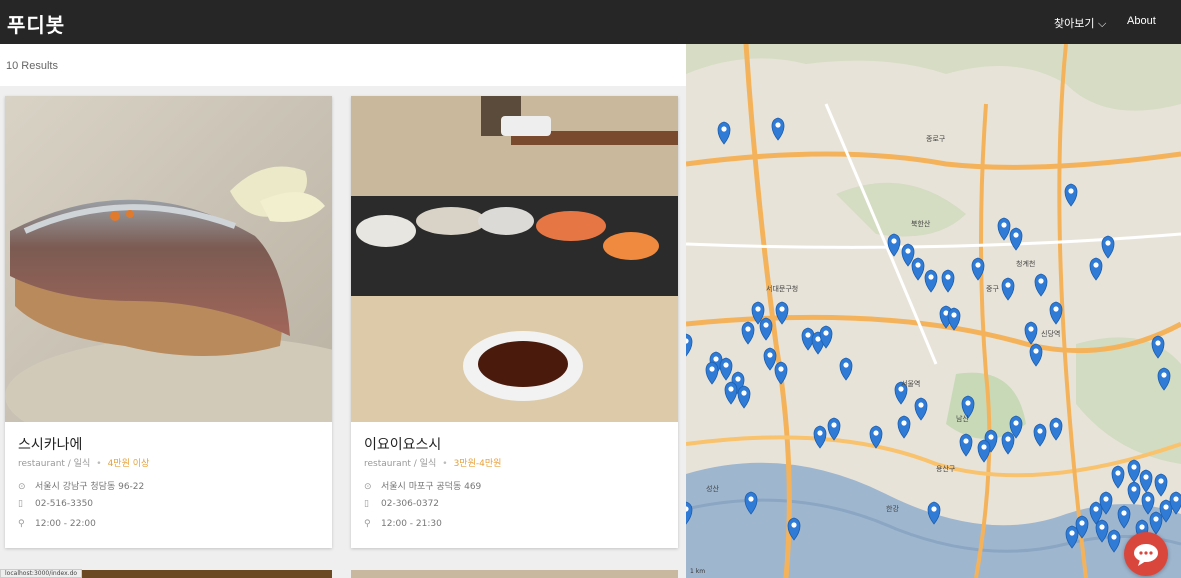  I want to click on restaurant-meta: restaurant / 일식 • 4만원 이상, so click(84, 464).